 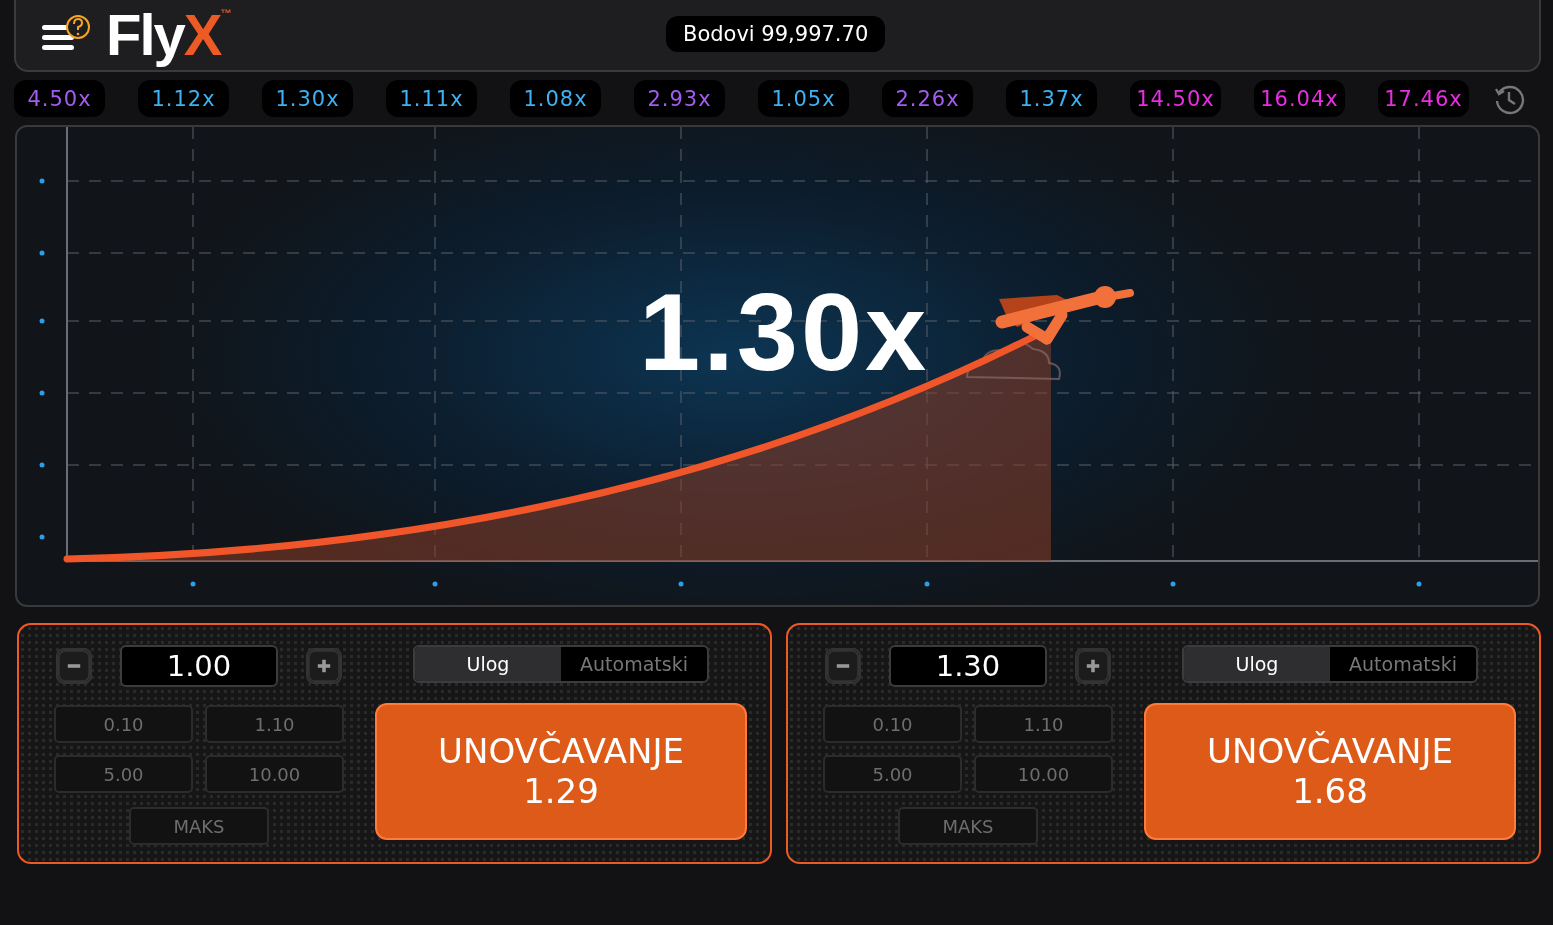 I want to click on current-multiplier: 1.30x, so click(x=784, y=332).